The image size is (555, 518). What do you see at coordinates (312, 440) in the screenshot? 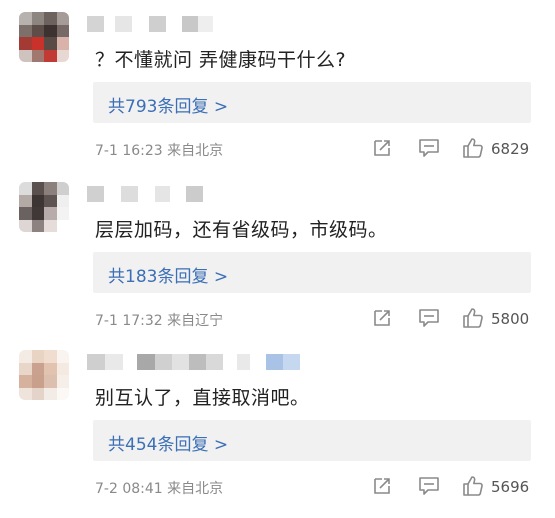
I see `view-replies-button: 共454条回复 >` at bounding box center [312, 440].